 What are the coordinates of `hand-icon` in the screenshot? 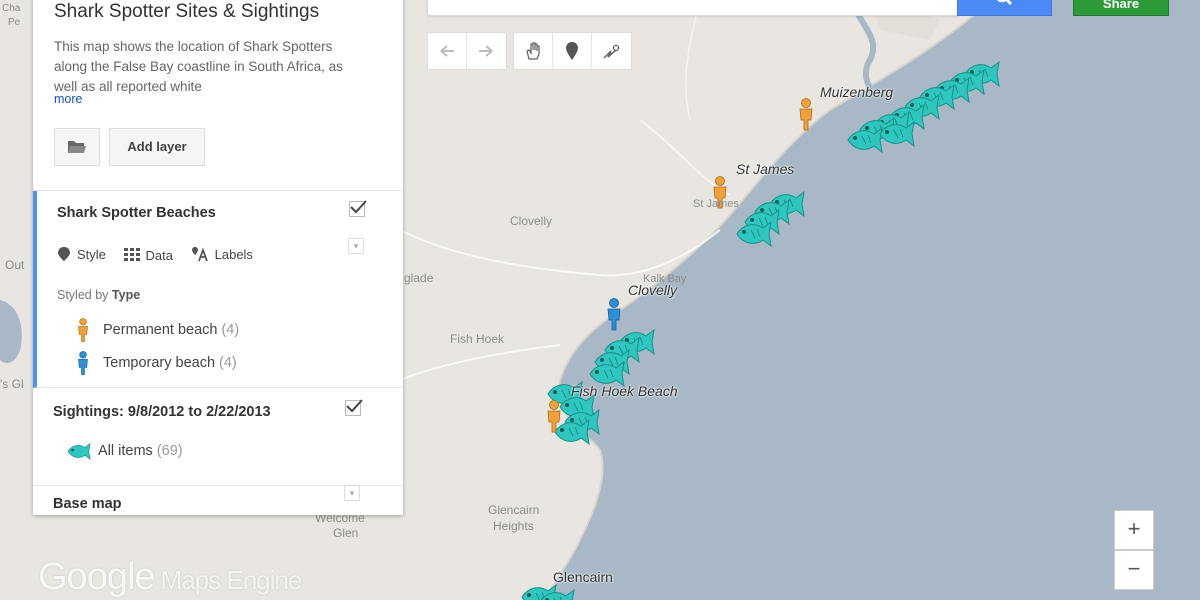 It's located at (533, 51).